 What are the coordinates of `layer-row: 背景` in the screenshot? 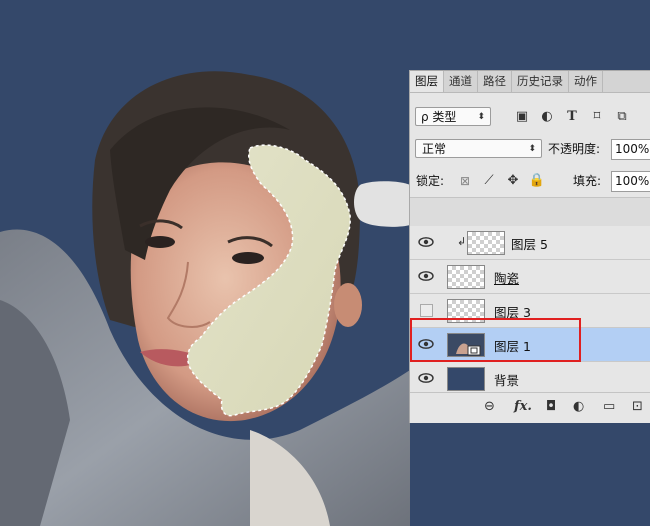 It's located at (530, 379).